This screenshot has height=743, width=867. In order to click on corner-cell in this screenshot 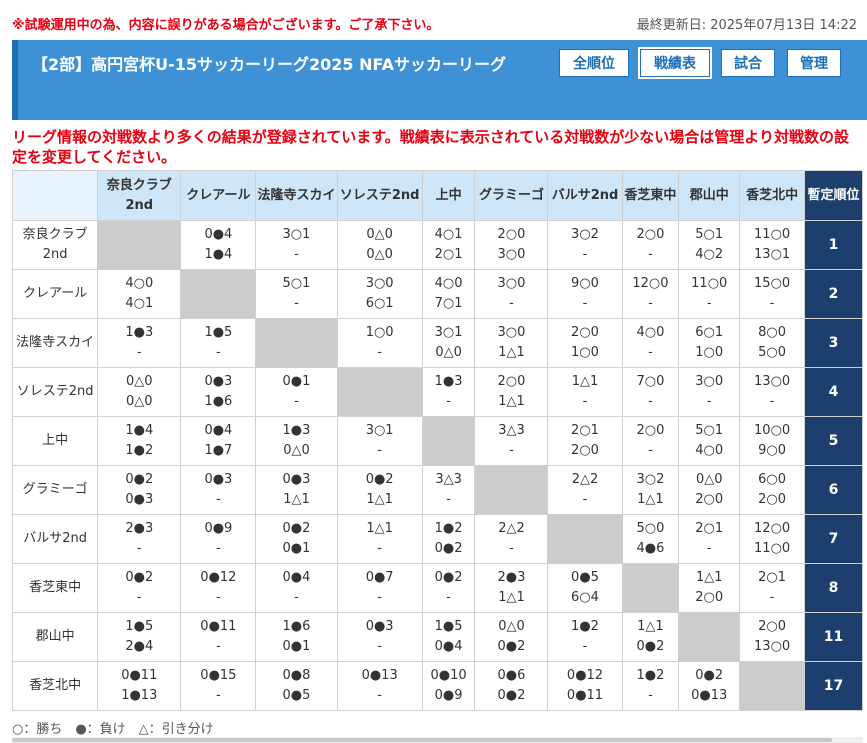, I will do `click(55, 195)`.